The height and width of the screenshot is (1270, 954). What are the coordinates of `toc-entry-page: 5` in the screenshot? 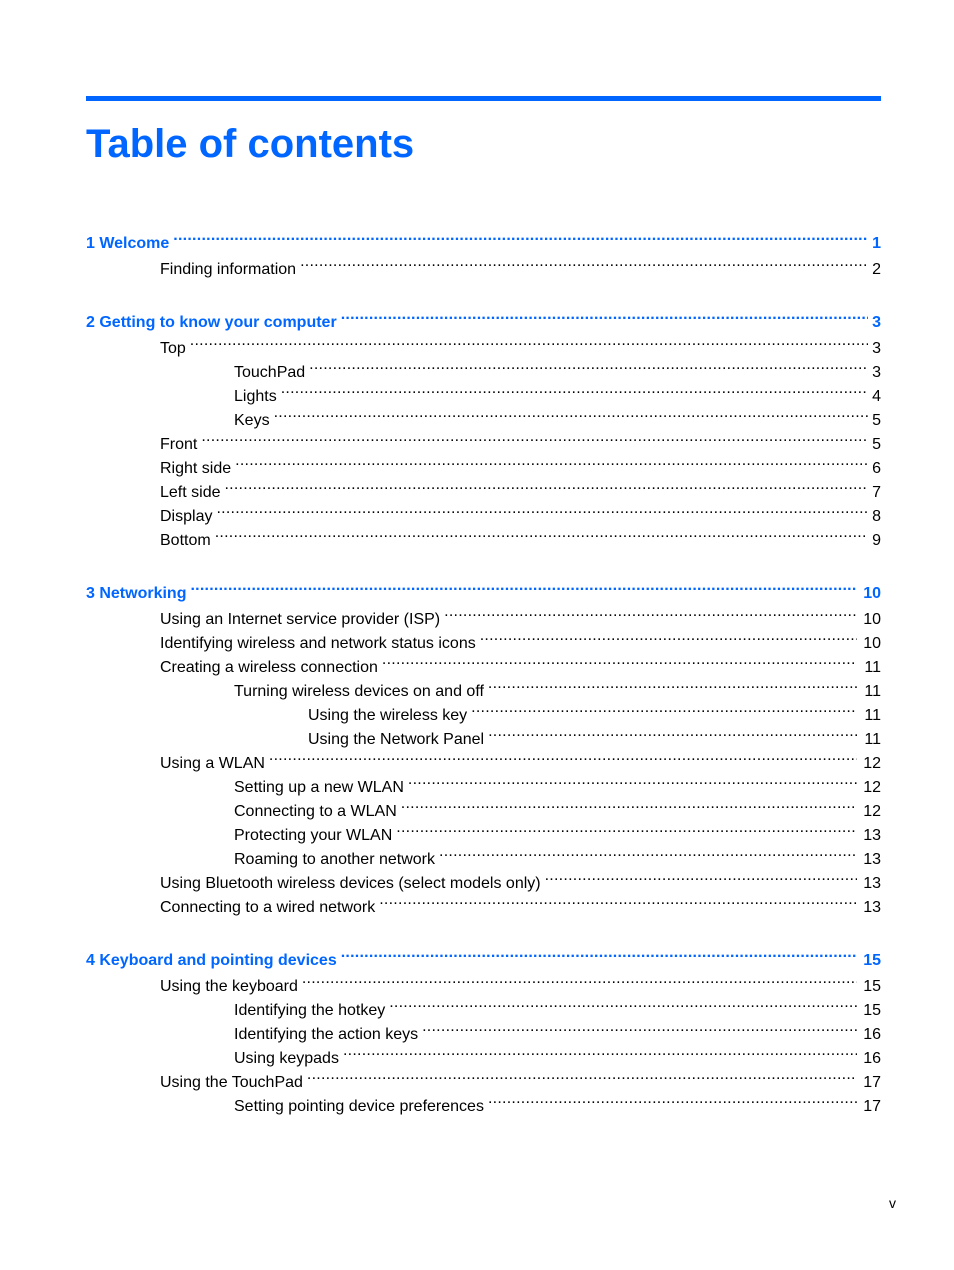 It's located at (876, 420).